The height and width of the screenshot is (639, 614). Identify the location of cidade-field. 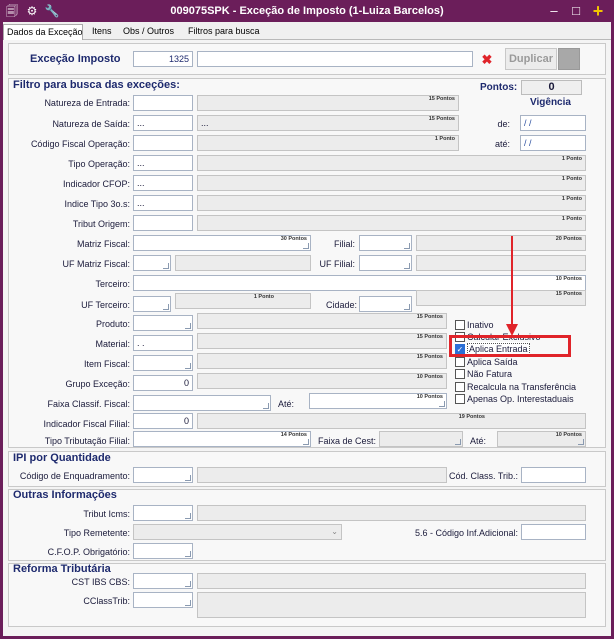
(385, 304).